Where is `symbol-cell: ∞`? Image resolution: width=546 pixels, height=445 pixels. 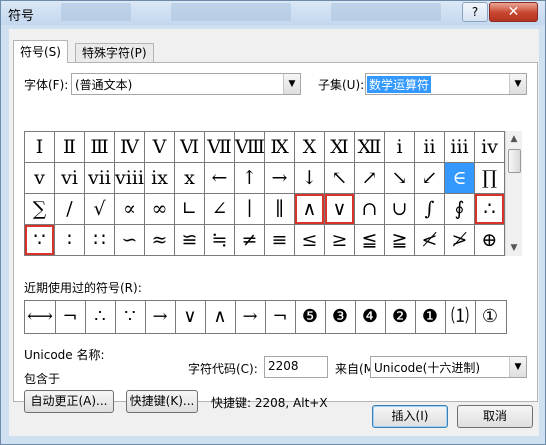
symbol-cell: ∞ is located at coordinates (160, 209).